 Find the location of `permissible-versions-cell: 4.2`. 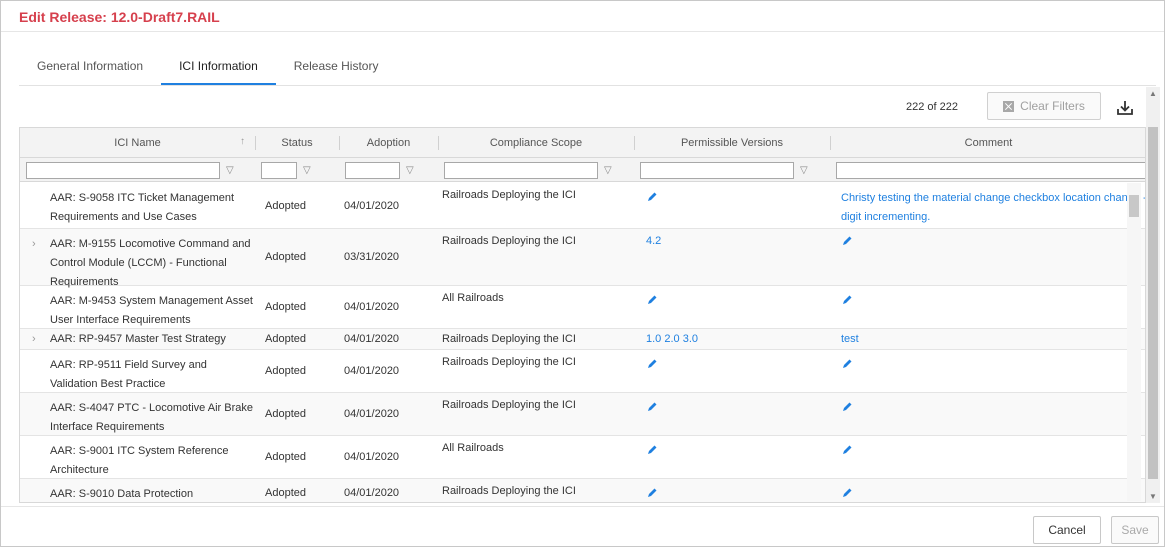

permissible-versions-cell: 4.2 is located at coordinates (732, 257).